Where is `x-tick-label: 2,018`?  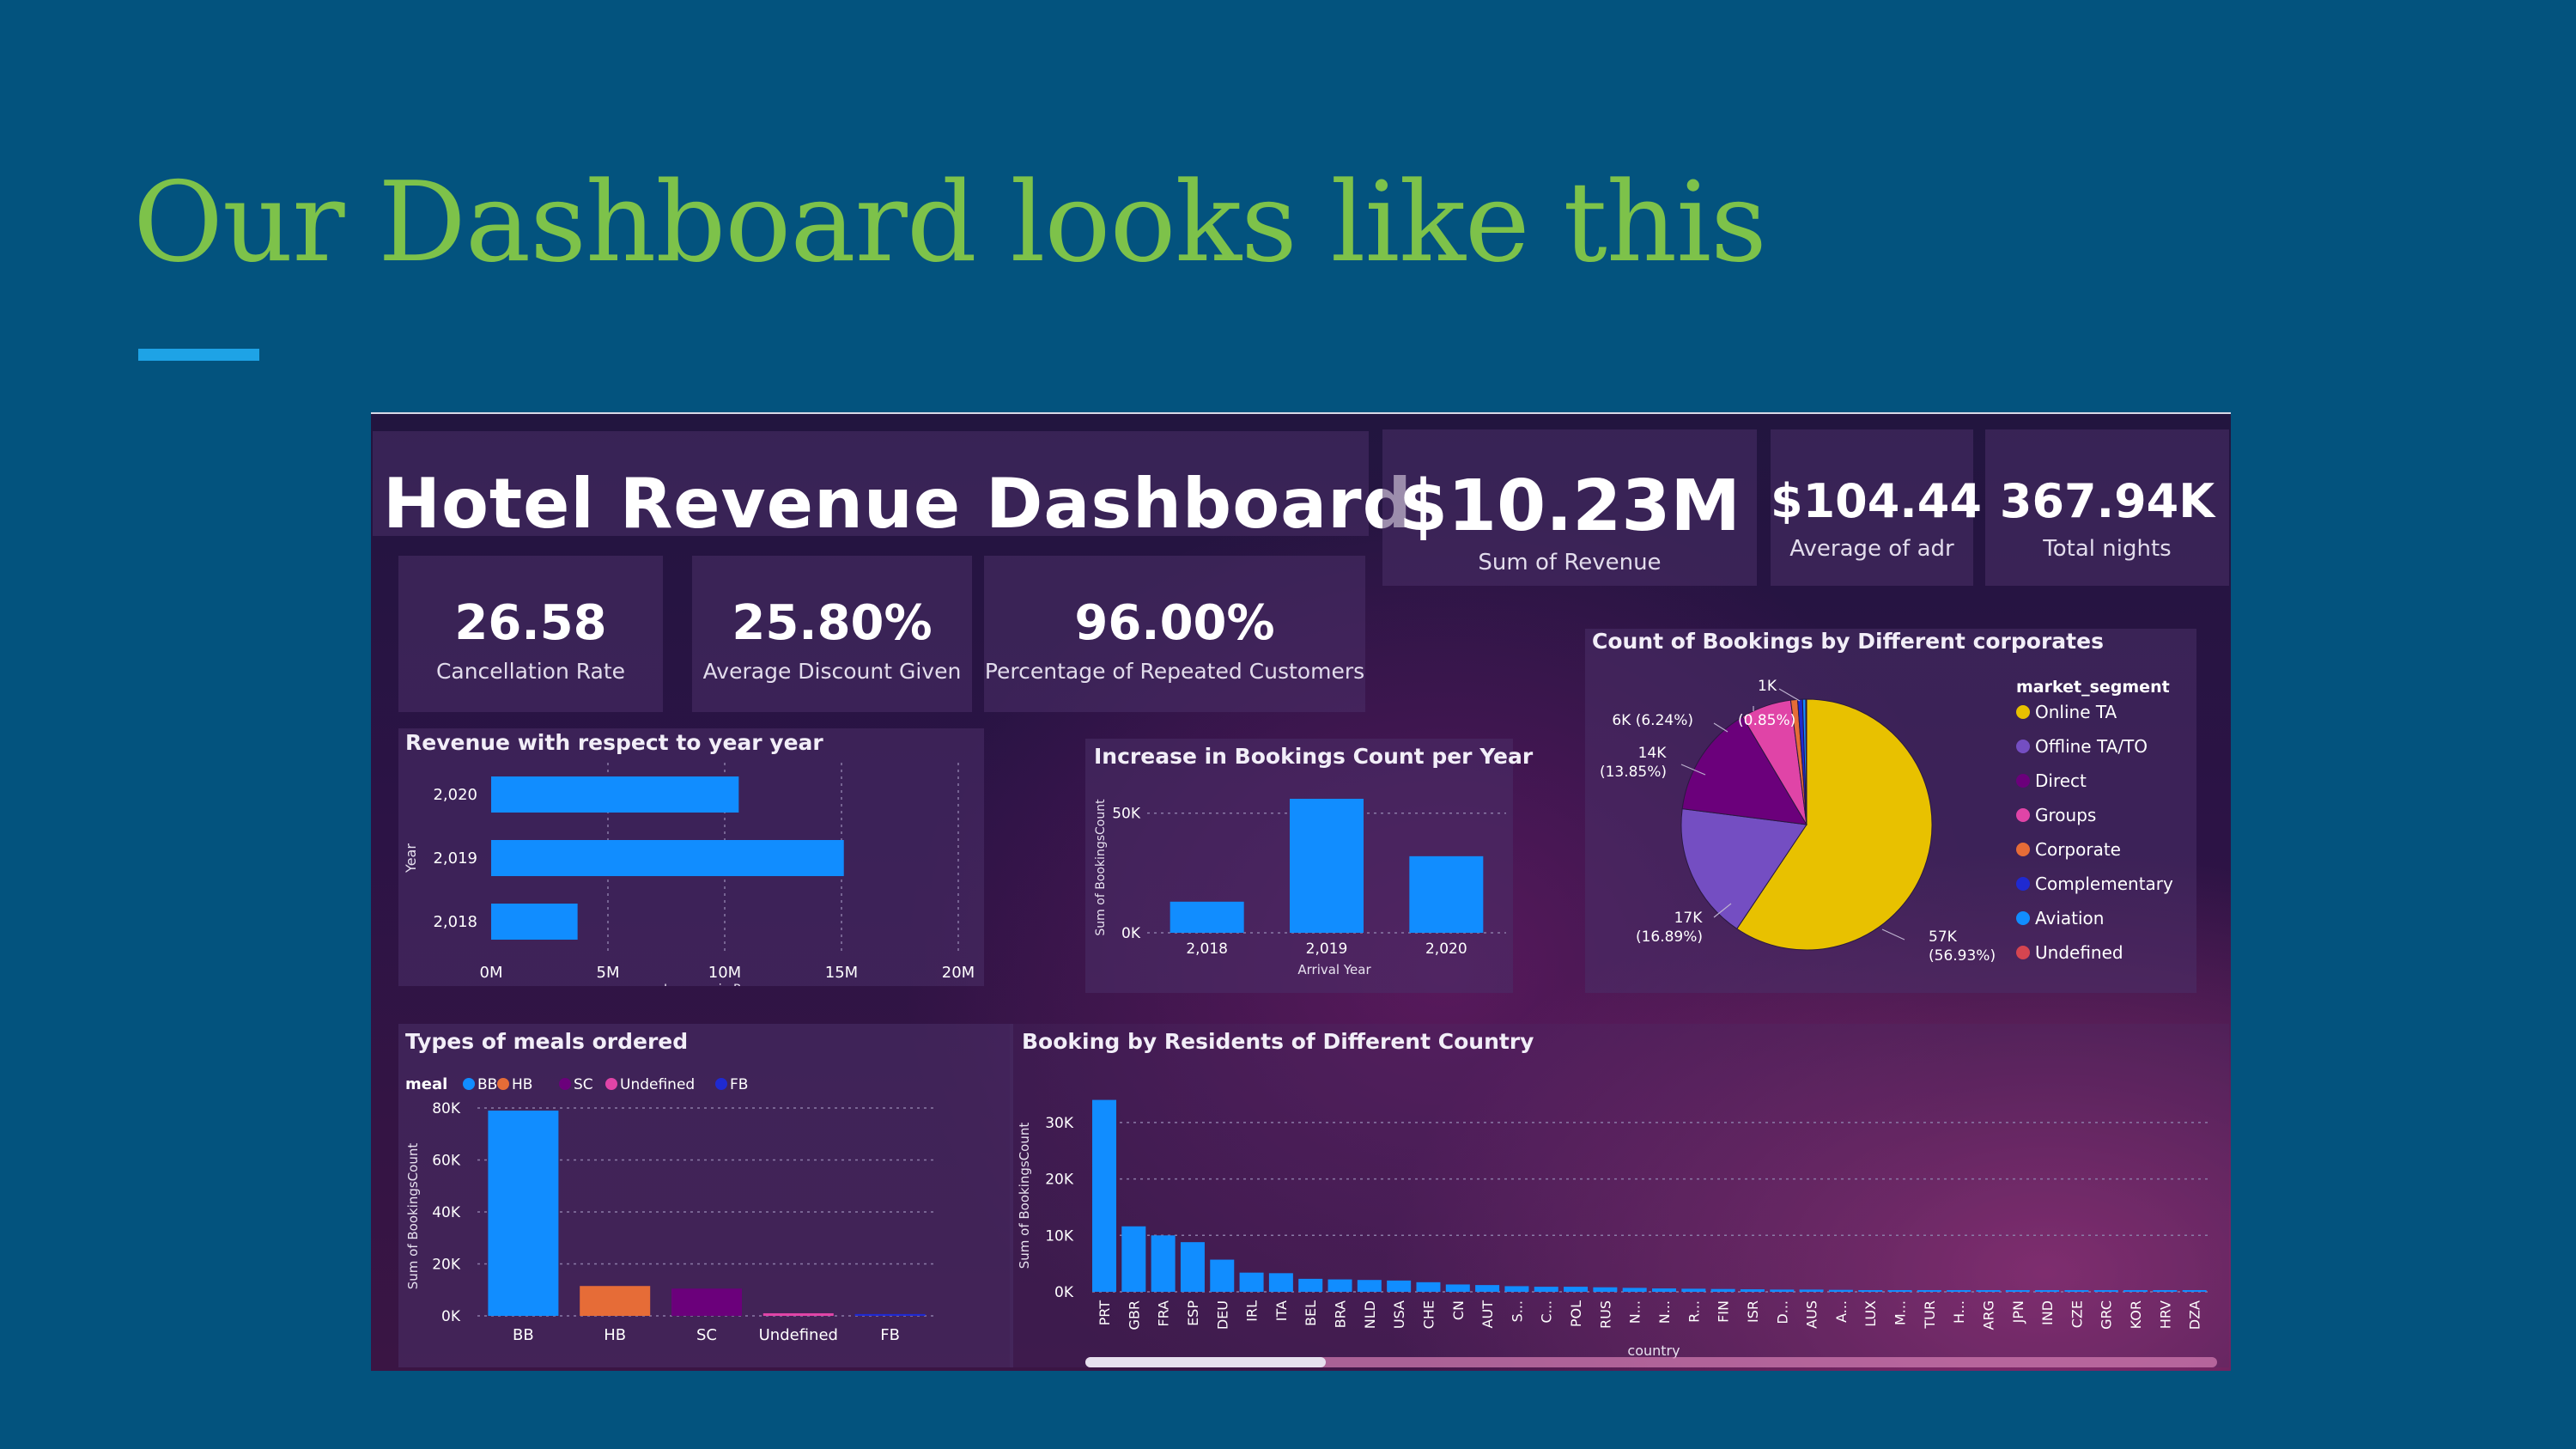
x-tick-label: 2,018 is located at coordinates (1207, 949).